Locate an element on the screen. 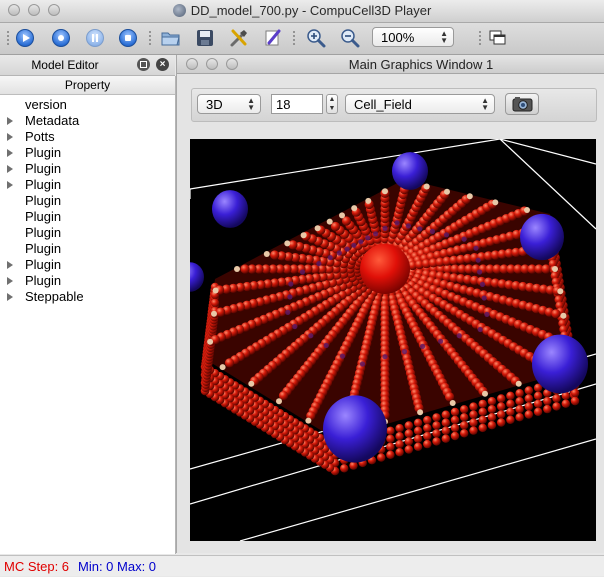  save-icon is located at coordinates (205, 38).